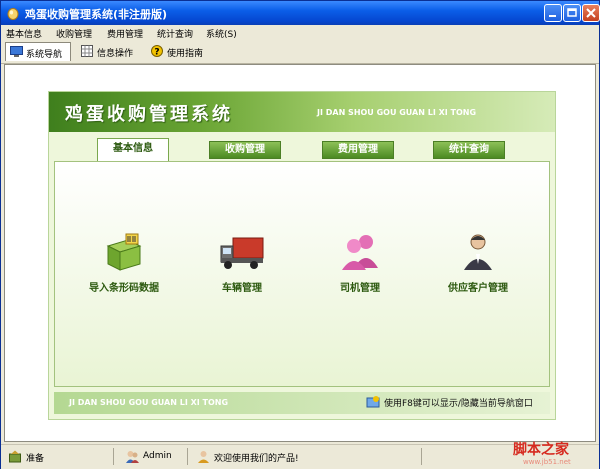 This screenshot has height=469, width=600. Describe the element at coordinates (175, 33) in the screenshot. I see `menu-statistics: 统计查询` at that location.